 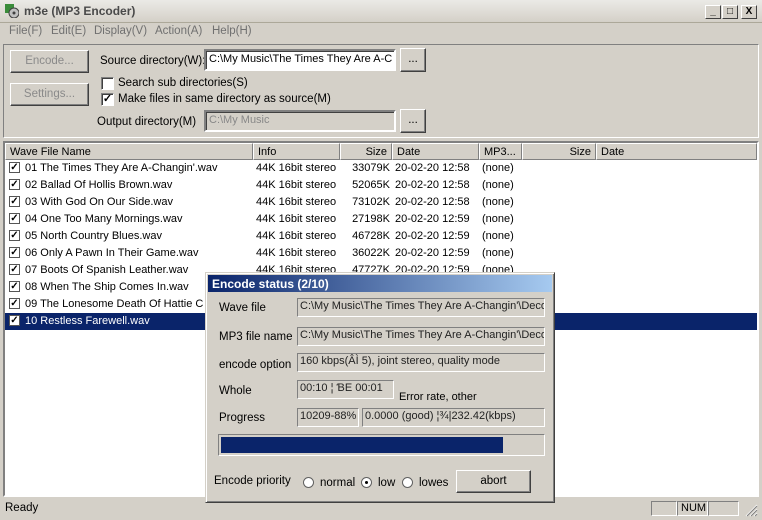 What do you see at coordinates (80, 11) in the screenshot?
I see `window-title: m3e (MP3 Encoder)` at bounding box center [80, 11].